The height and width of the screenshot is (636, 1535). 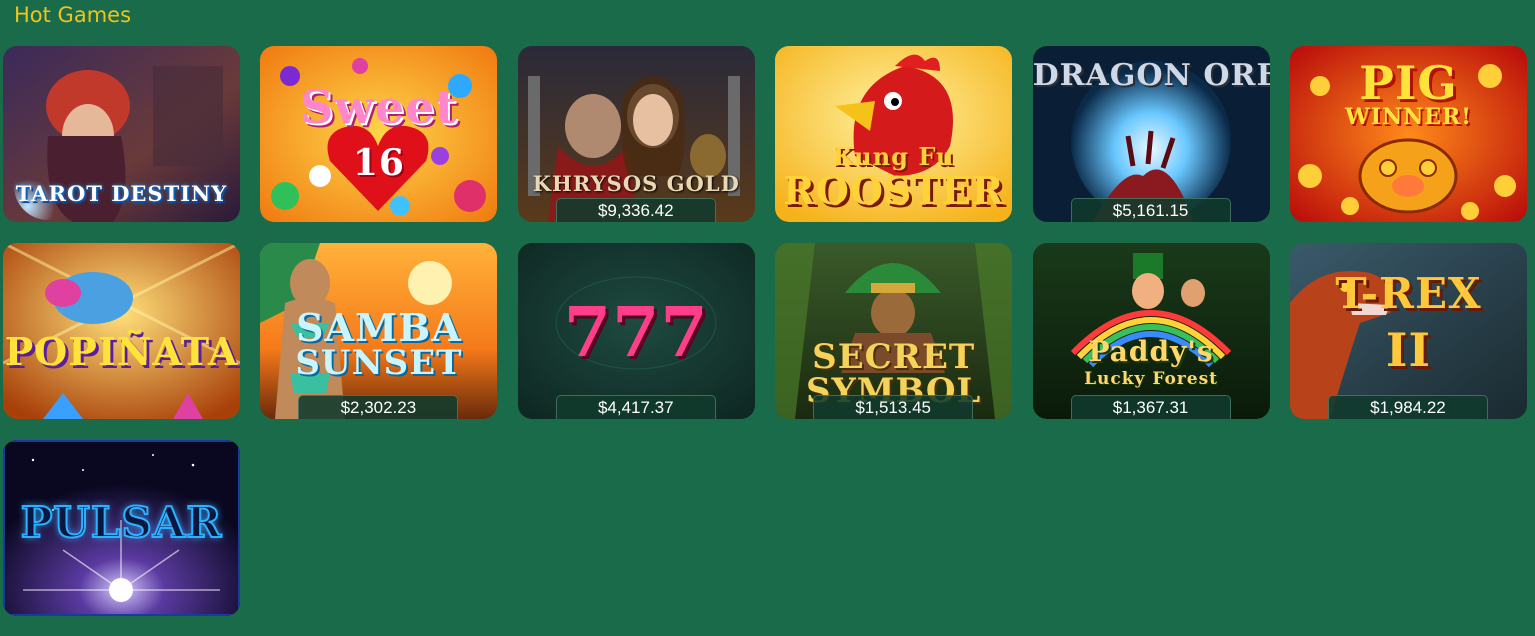 What do you see at coordinates (894, 331) in the screenshot?
I see `game-tile-secret-symbol: SECRET SYMBOL $1,513.45` at bounding box center [894, 331].